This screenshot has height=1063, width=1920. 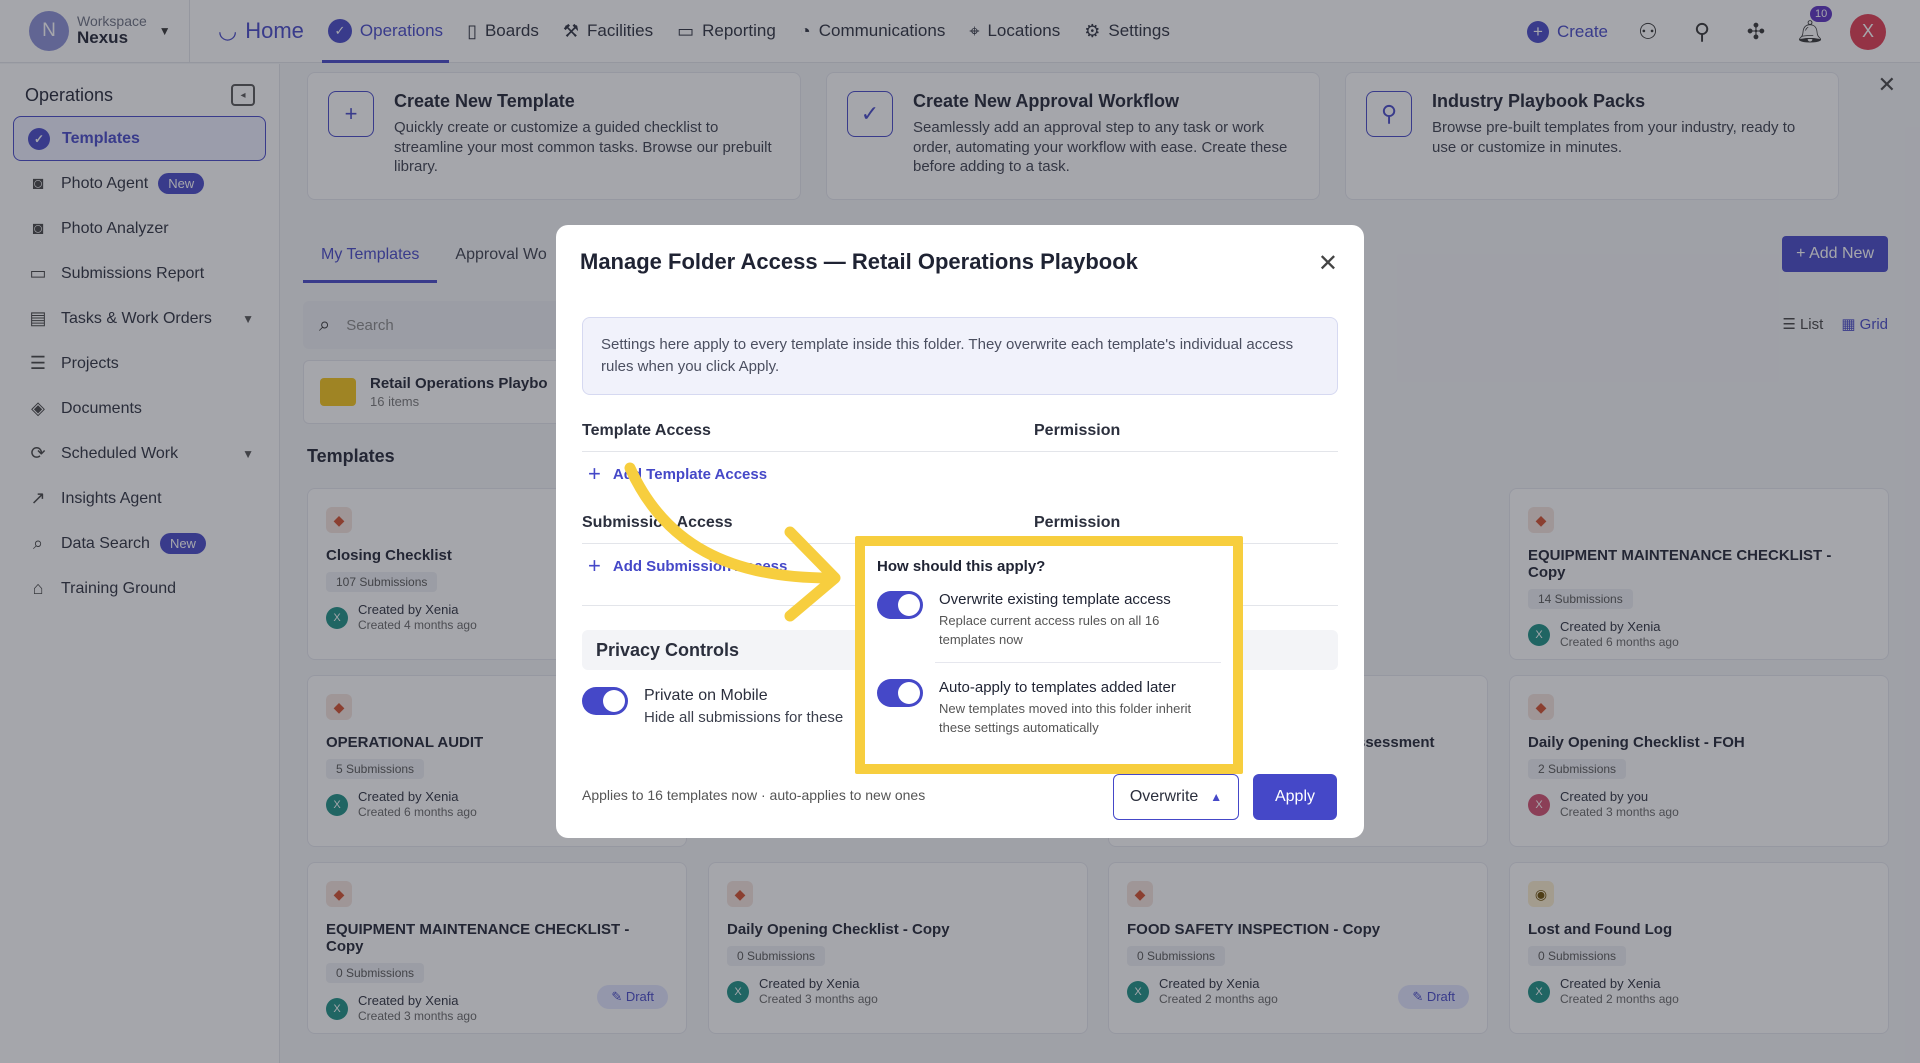 I want to click on submission-access-label: Submission Access, so click(x=657, y=522).